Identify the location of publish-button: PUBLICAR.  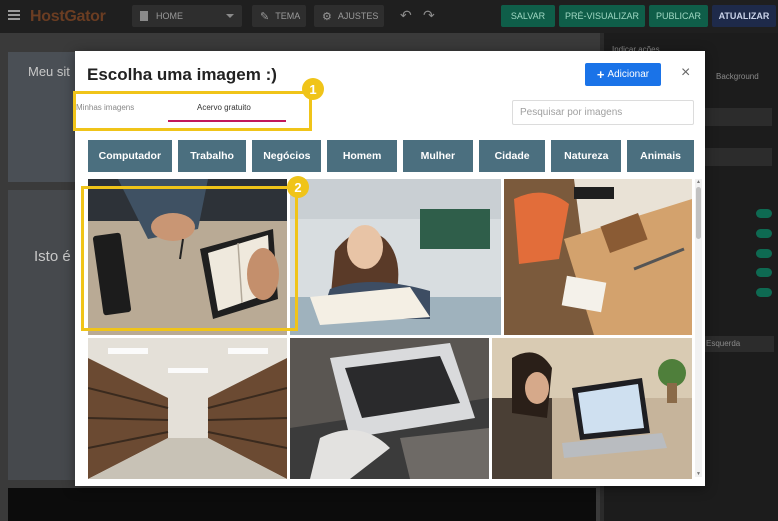
(678, 16).